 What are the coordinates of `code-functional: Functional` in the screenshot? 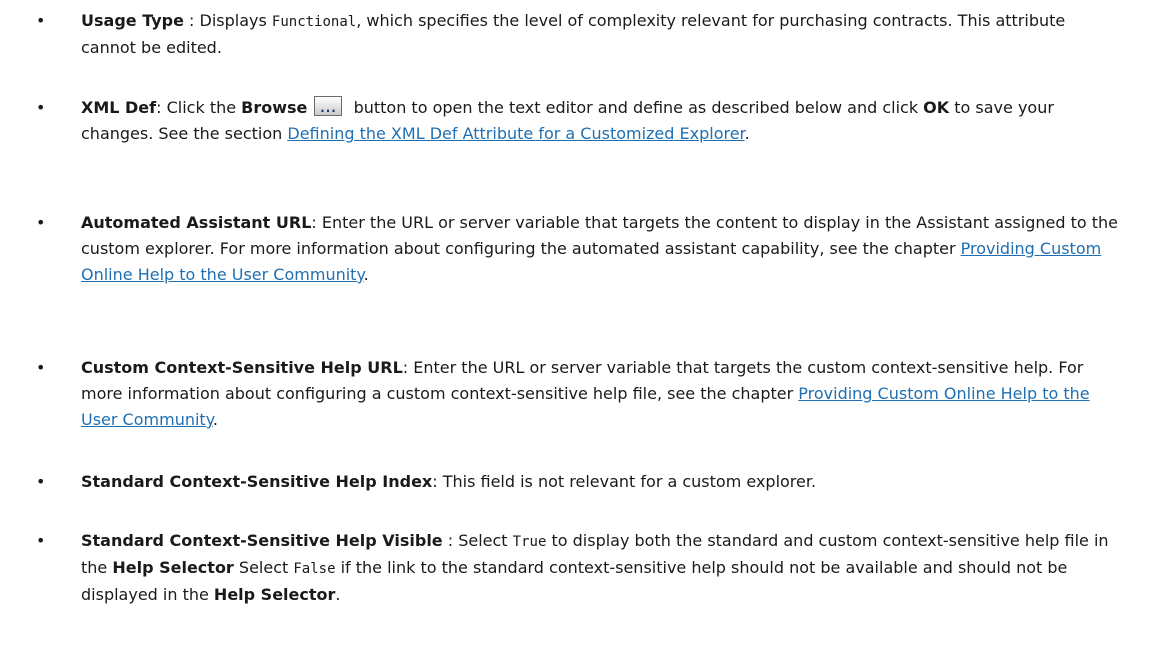 It's located at (314, 22).